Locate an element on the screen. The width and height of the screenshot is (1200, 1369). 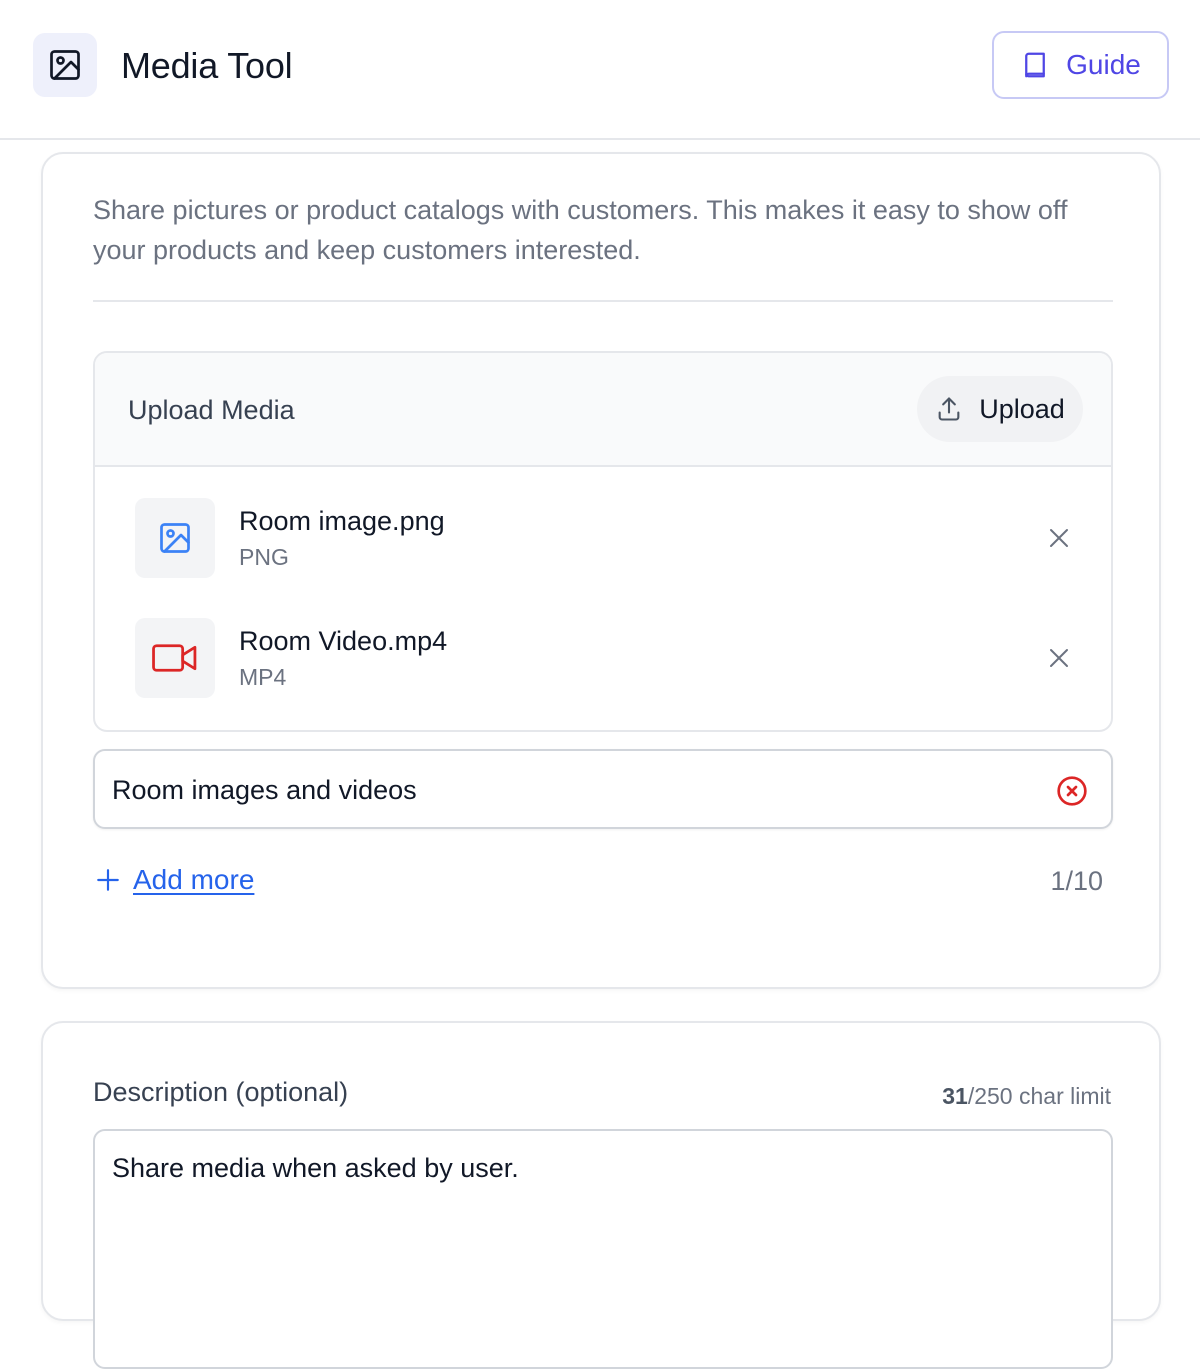
media-title-value: Room images and videos is located at coordinates (264, 790).